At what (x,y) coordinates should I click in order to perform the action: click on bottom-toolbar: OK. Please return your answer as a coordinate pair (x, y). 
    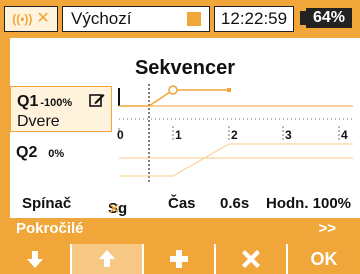
    Looking at the image, I should click on (180, 259).